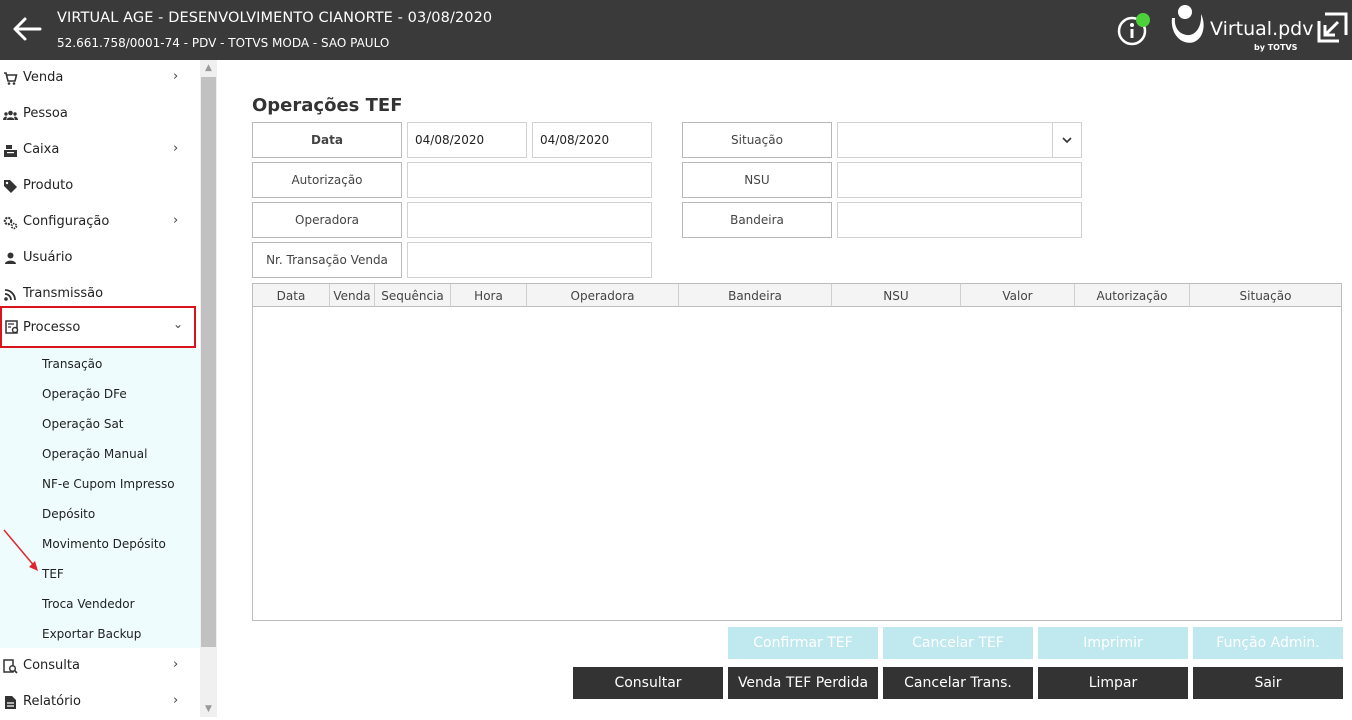 Image resolution: width=1352 pixels, height=720 pixels. What do you see at coordinates (48, 185) in the screenshot?
I see `sidebar-item-label: Produto` at bounding box center [48, 185].